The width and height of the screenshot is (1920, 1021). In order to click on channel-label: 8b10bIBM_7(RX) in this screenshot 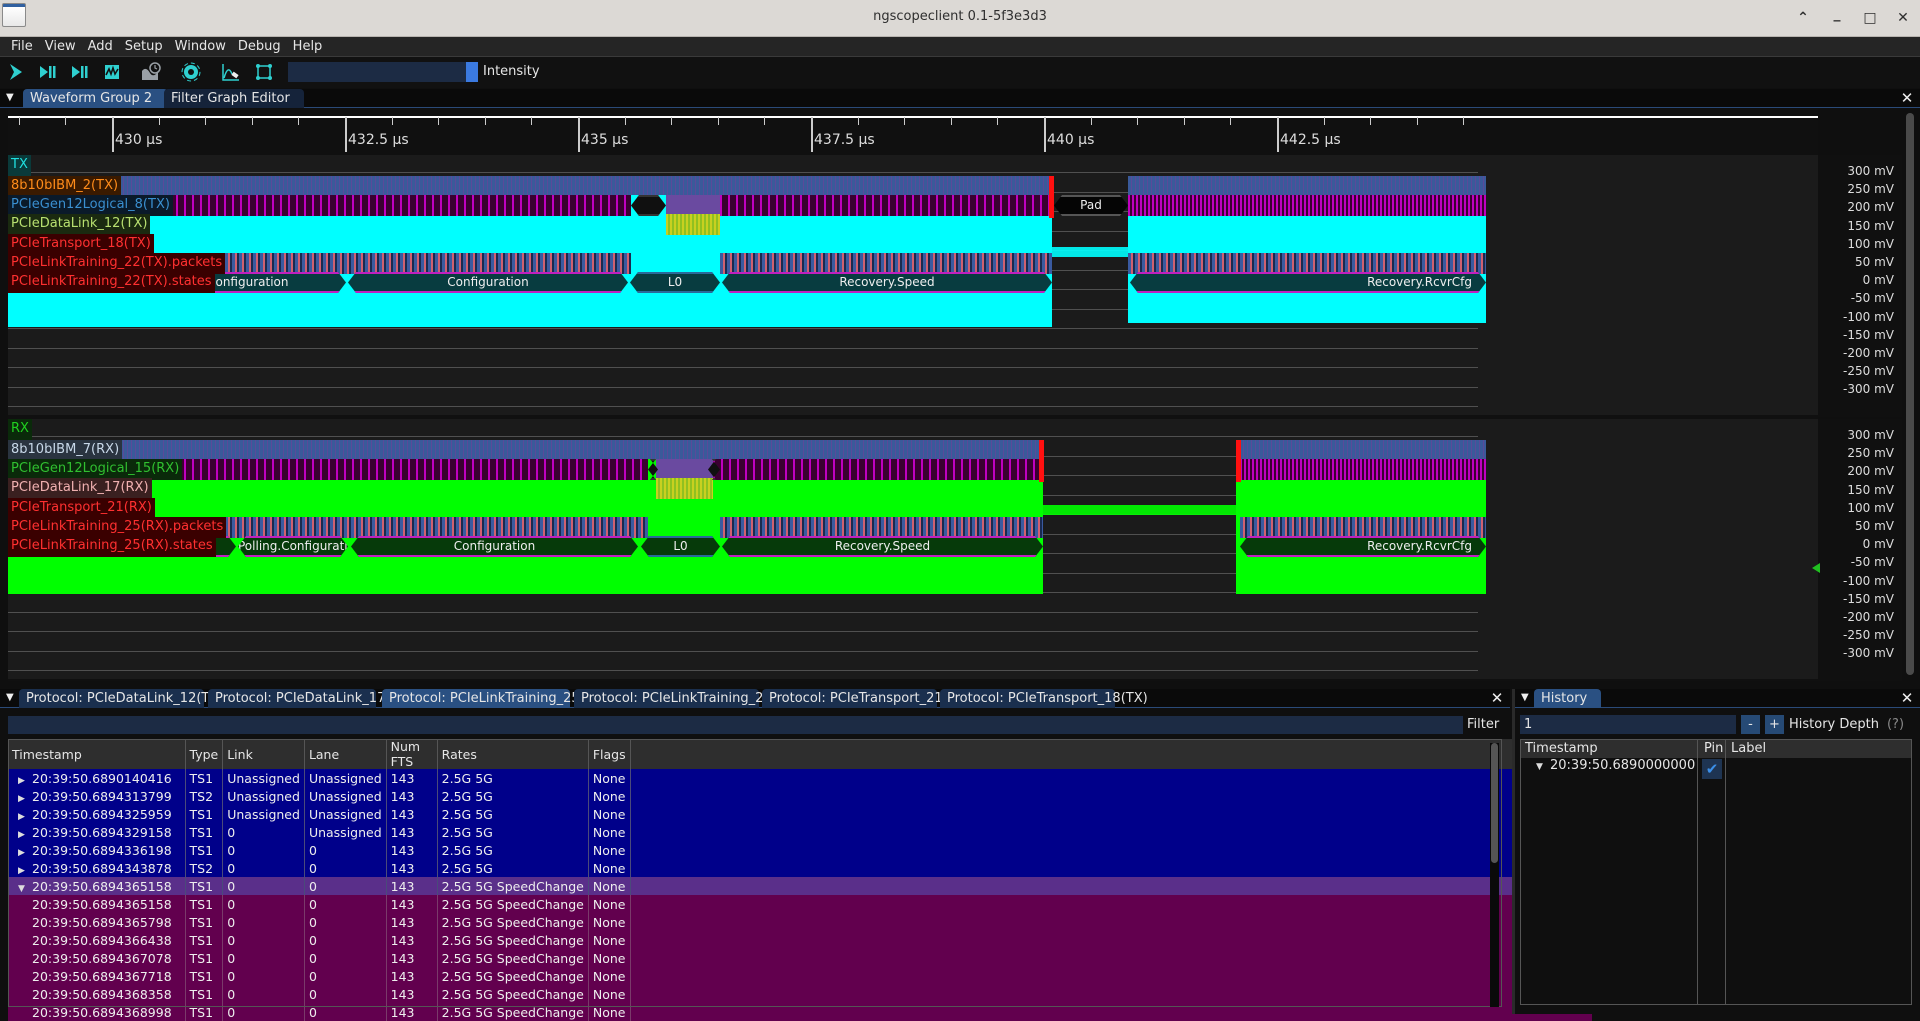, I will do `click(65, 450)`.